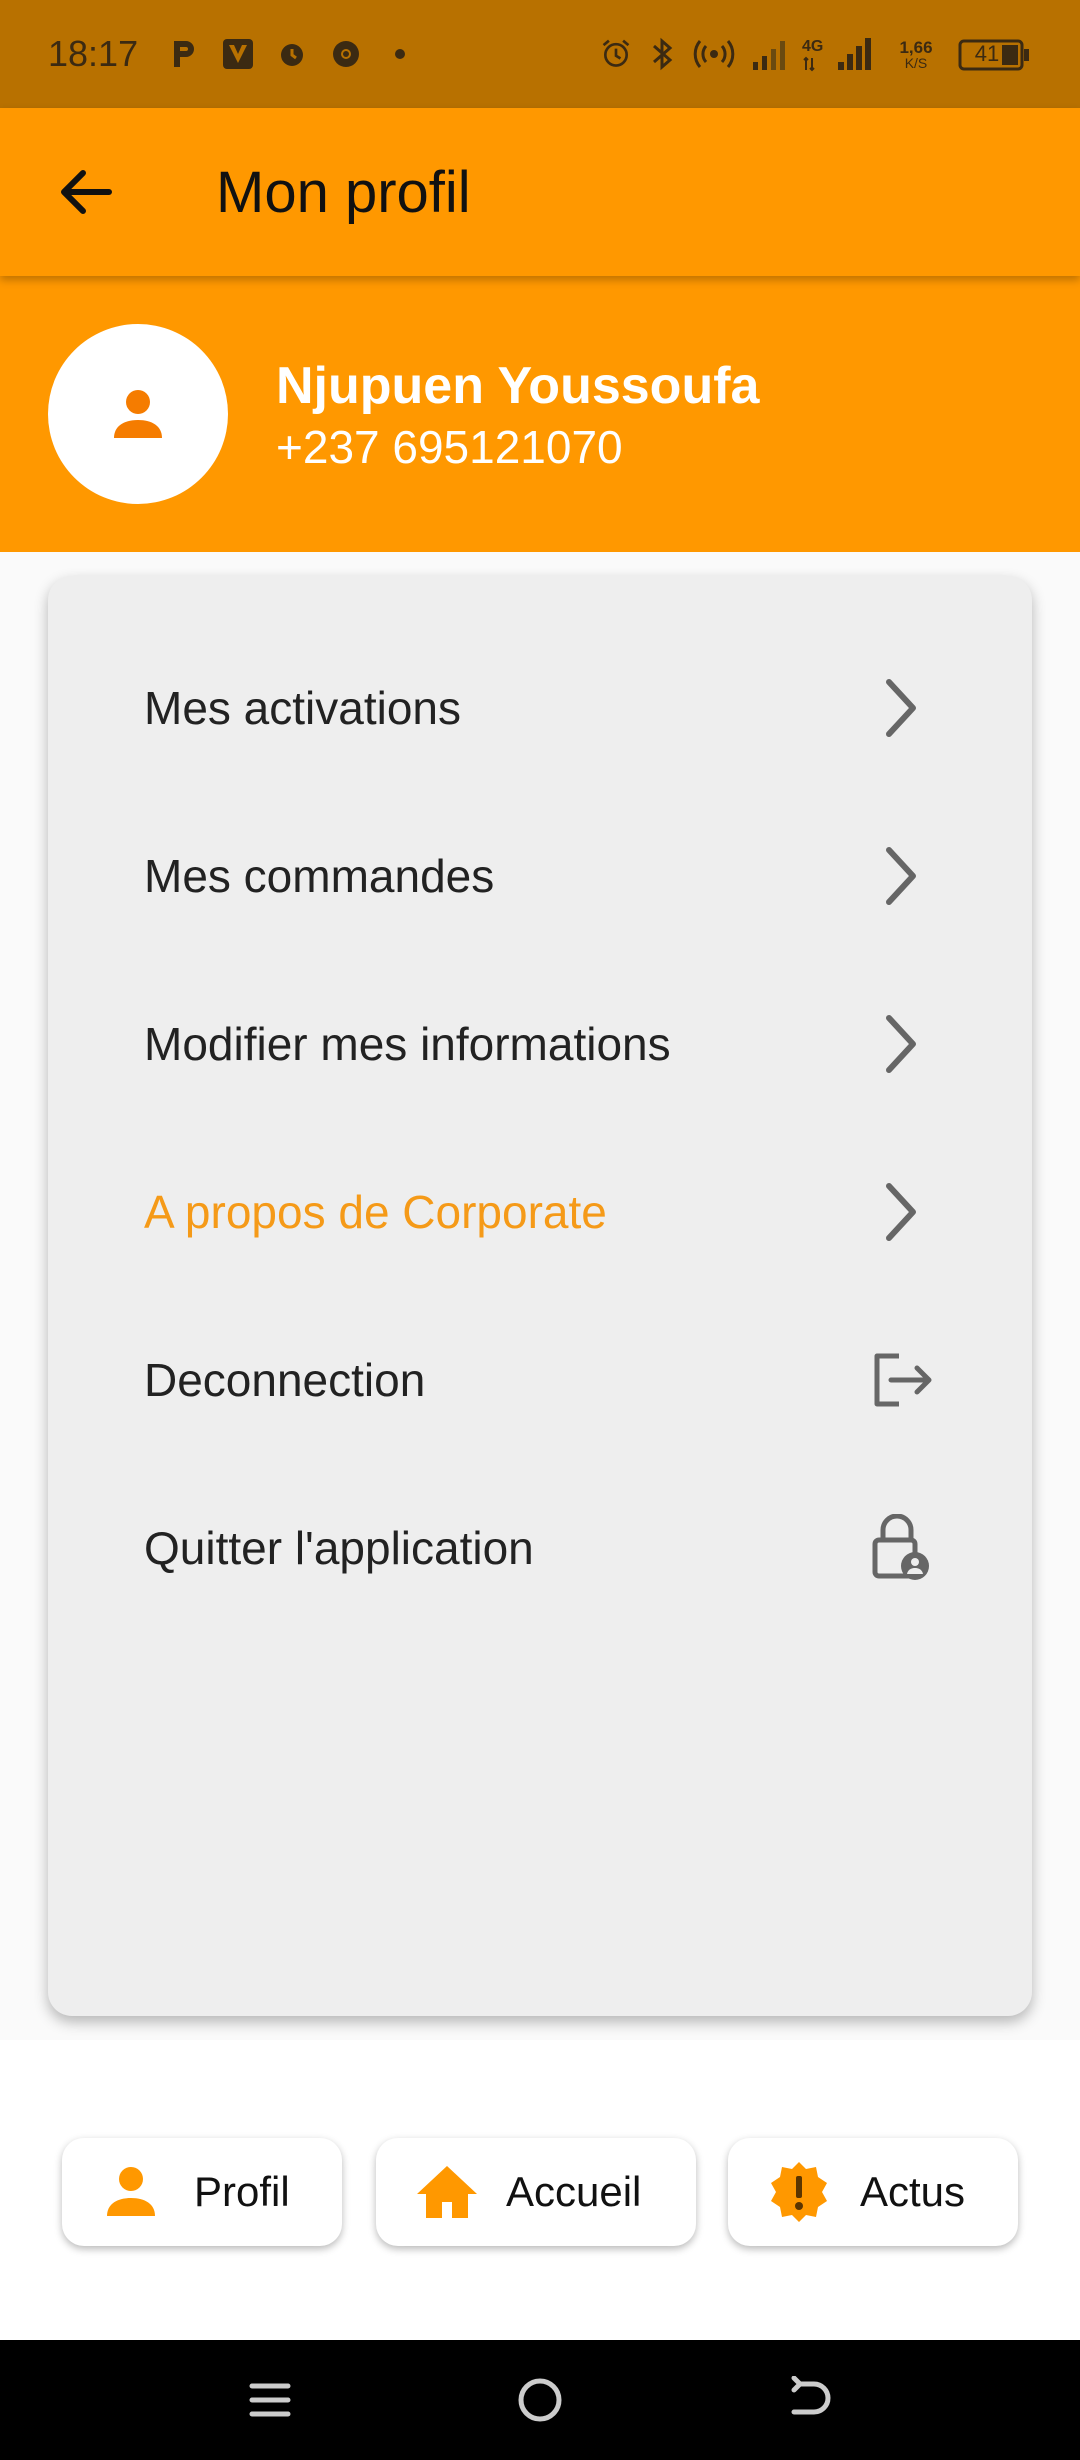 The image size is (1080, 2460). I want to click on v-icon, so click(238, 54).